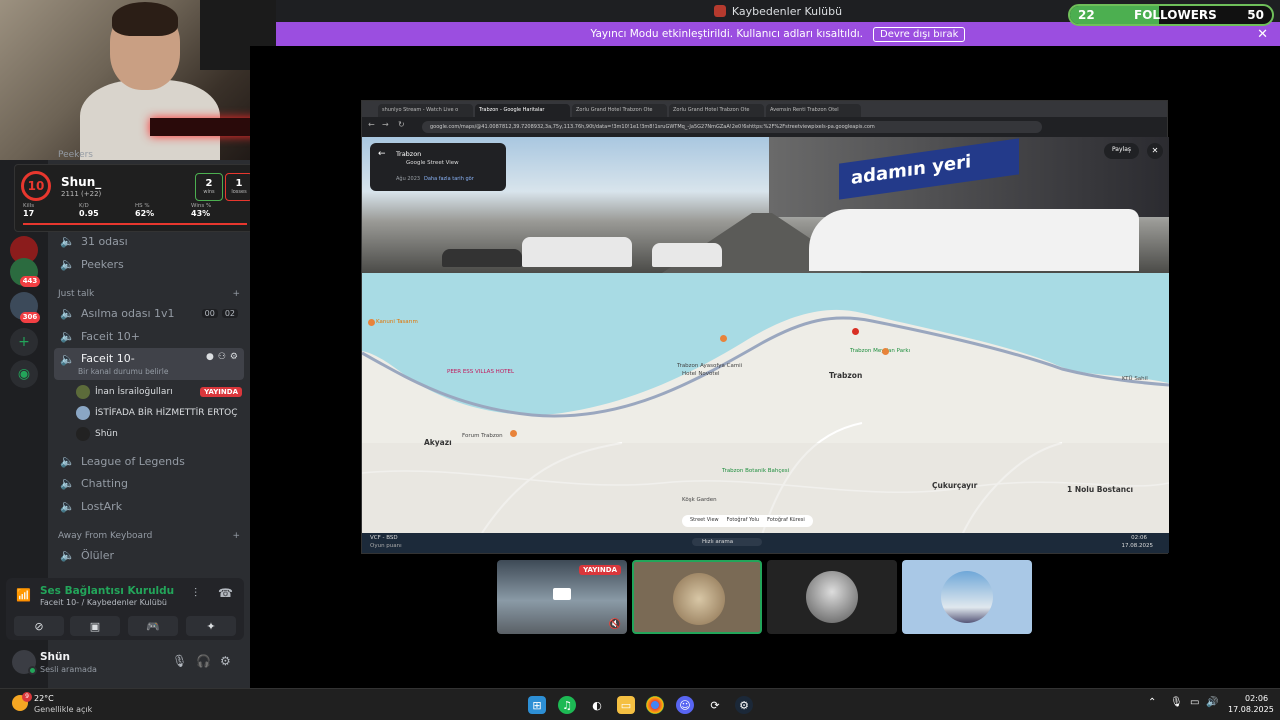 The image size is (1280, 720). What do you see at coordinates (482, 436) in the screenshot?
I see `map-label-forum: Forum Trabzon` at bounding box center [482, 436].